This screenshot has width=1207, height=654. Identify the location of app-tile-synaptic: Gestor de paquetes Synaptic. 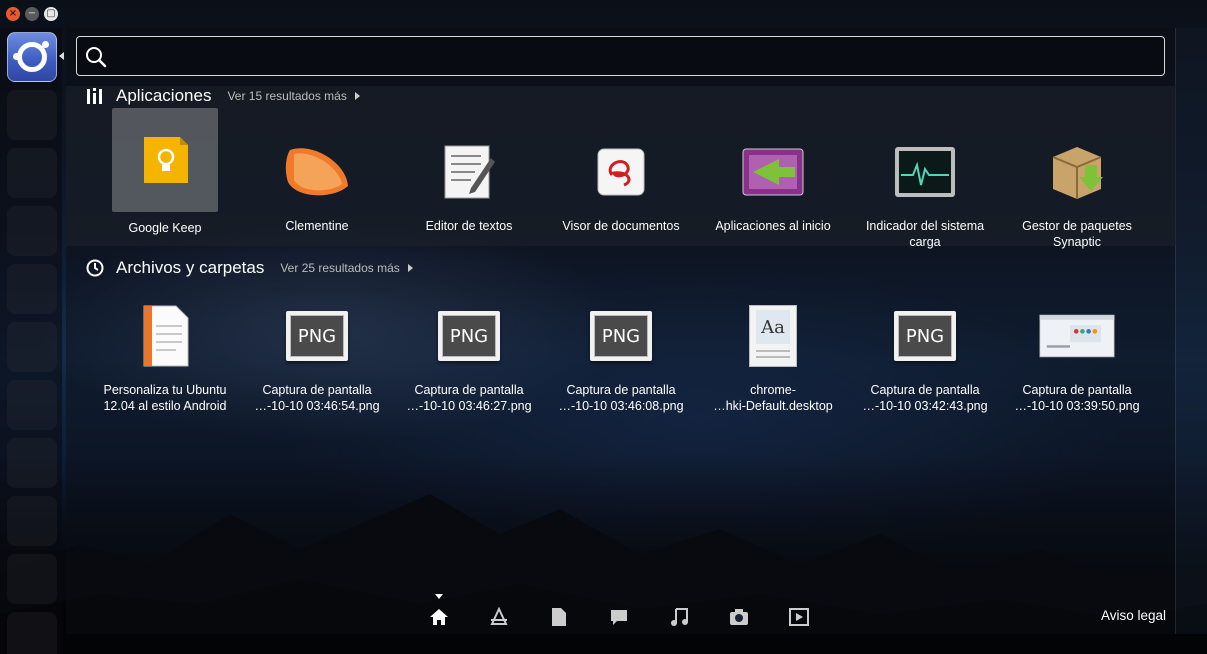
(1077, 192).